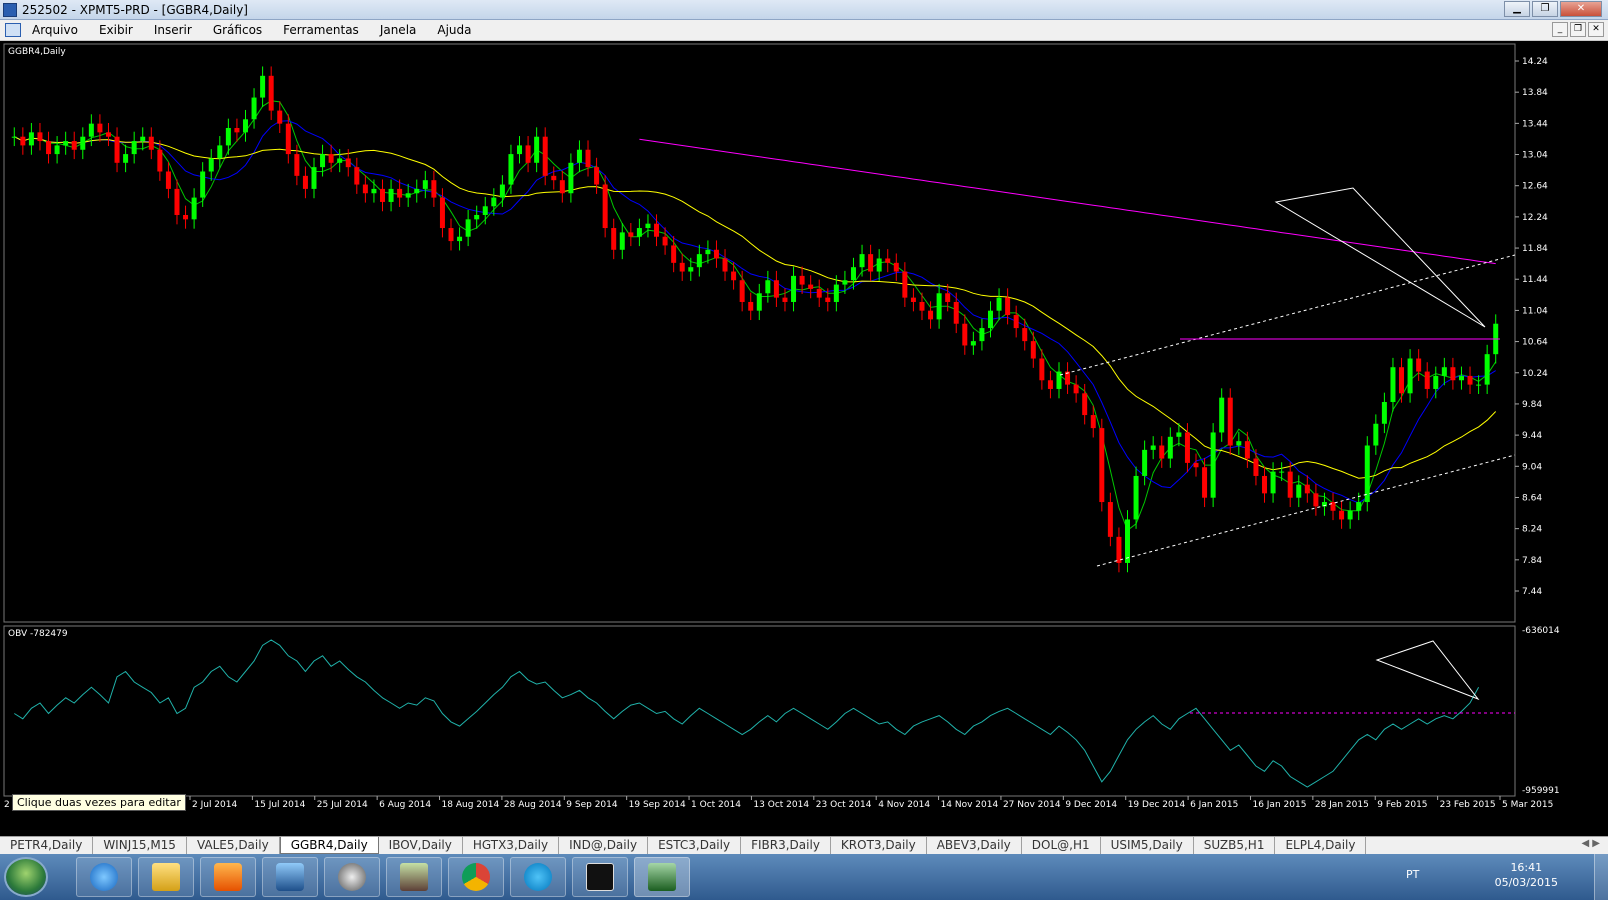  Describe the element at coordinates (1287, 315) in the screenshot. I see `resistance-trendline` at that location.